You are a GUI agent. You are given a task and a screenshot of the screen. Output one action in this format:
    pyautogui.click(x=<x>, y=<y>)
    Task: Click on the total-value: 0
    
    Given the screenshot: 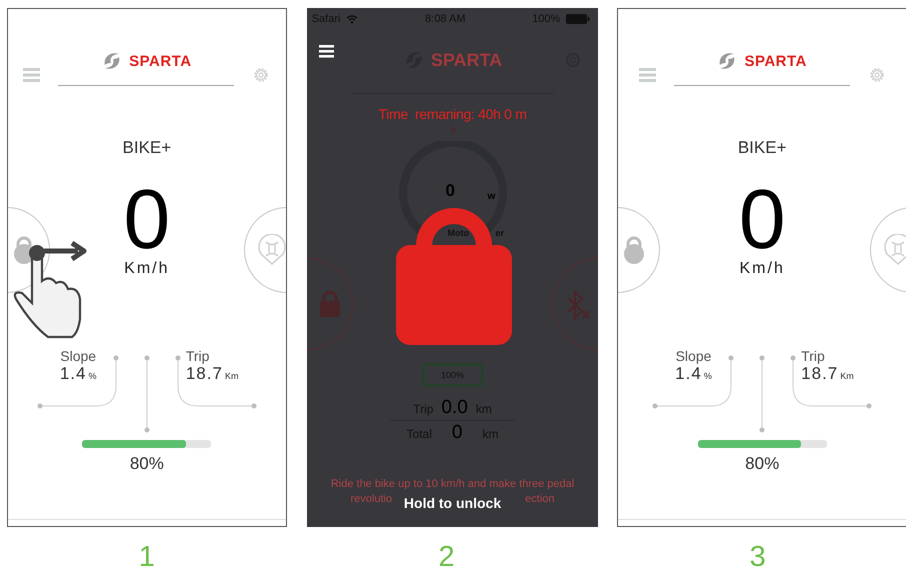 What is the action you would take?
    pyautogui.click(x=457, y=433)
    